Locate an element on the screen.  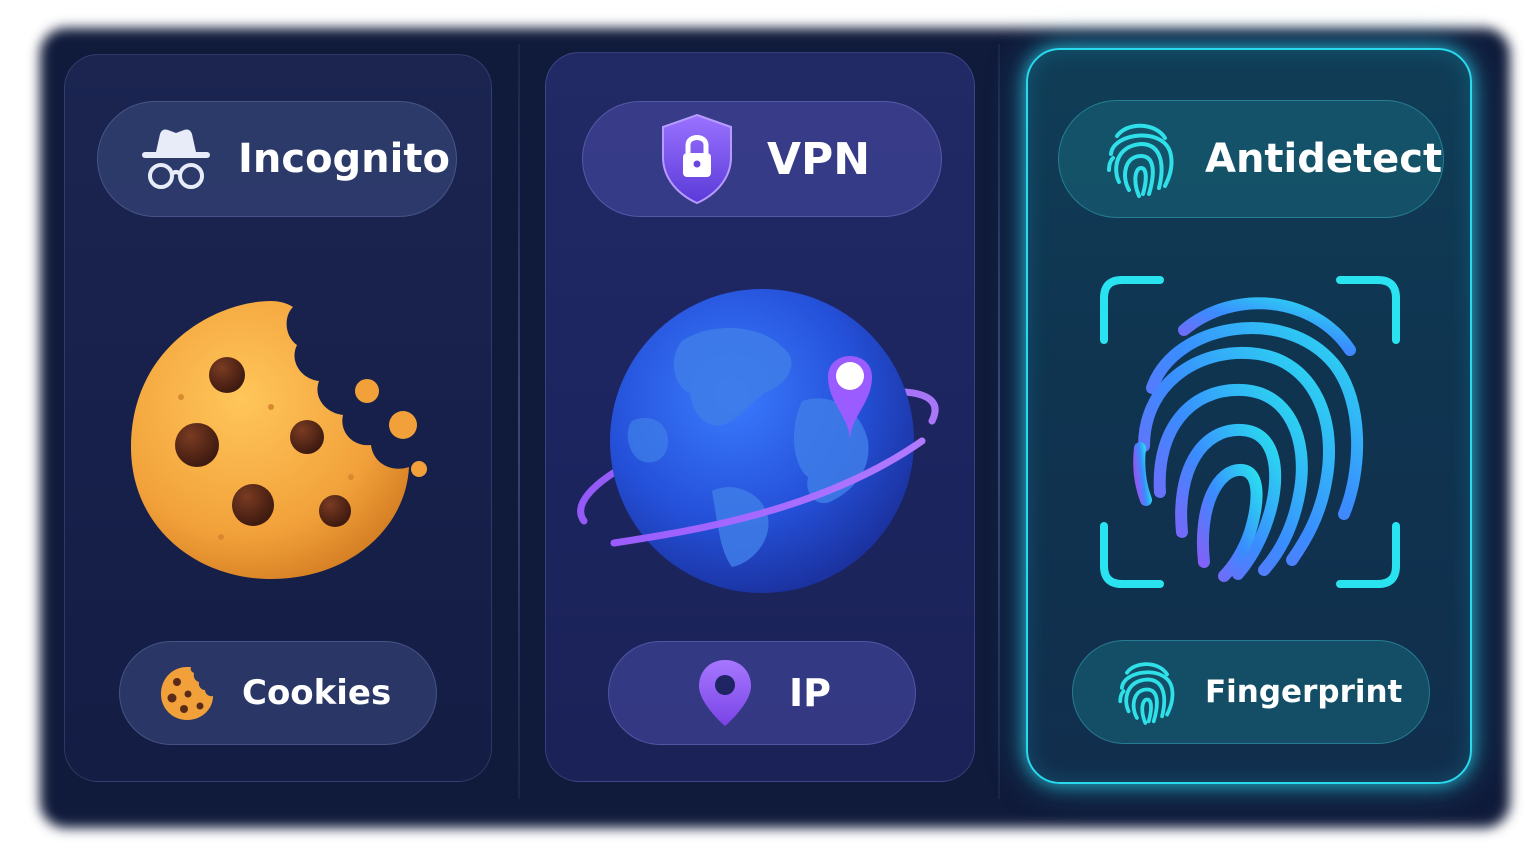
cookie-hero is located at coordinates (281, 437).